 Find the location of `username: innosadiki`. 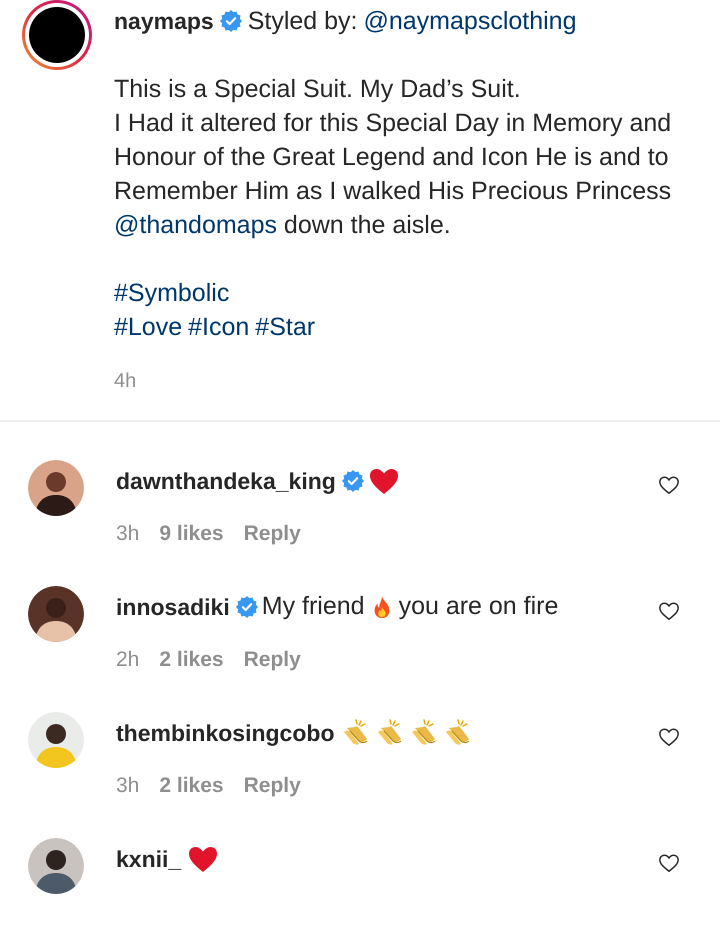

username: innosadiki is located at coordinates (173, 607).